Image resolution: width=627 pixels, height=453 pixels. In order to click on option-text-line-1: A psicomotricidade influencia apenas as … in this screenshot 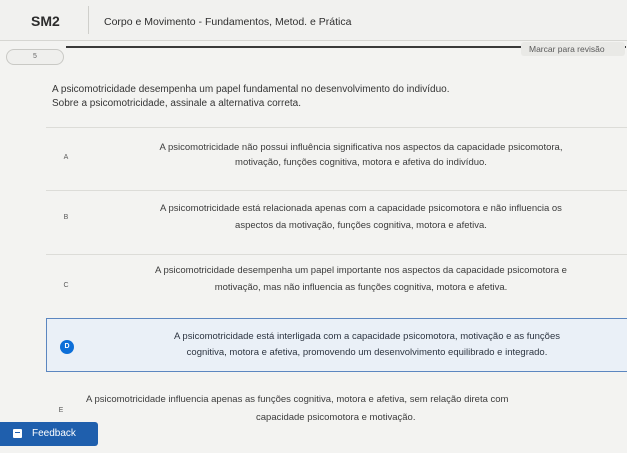, I will do `click(297, 399)`.